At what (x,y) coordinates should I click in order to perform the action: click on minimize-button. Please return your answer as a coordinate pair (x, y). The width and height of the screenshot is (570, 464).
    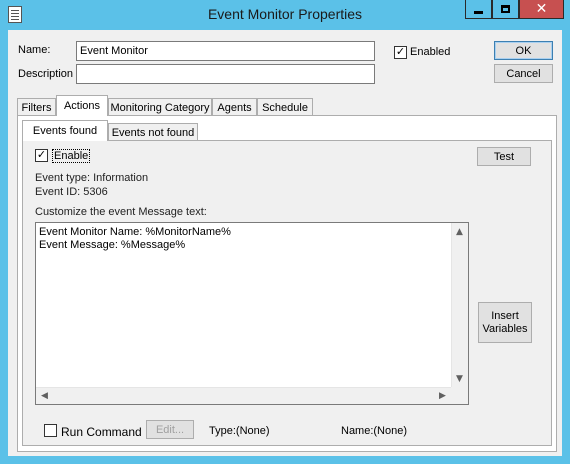
    Looking at the image, I should click on (478, 9).